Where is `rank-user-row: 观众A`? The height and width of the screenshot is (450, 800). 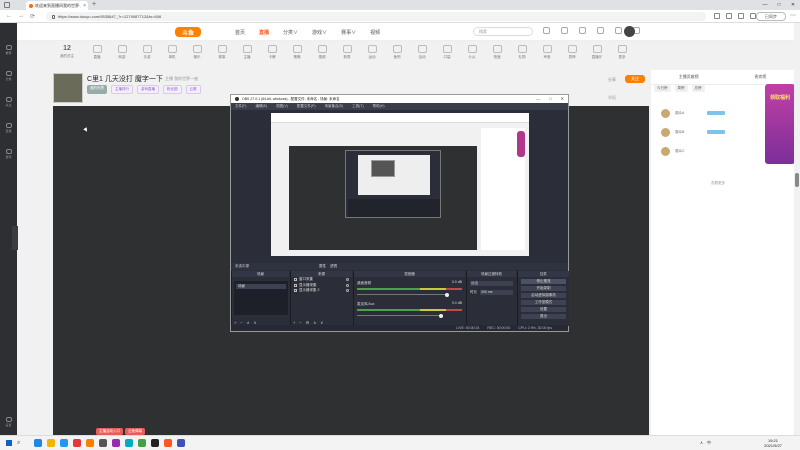
rank-user-row: 观众A is located at coordinates (711, 113).